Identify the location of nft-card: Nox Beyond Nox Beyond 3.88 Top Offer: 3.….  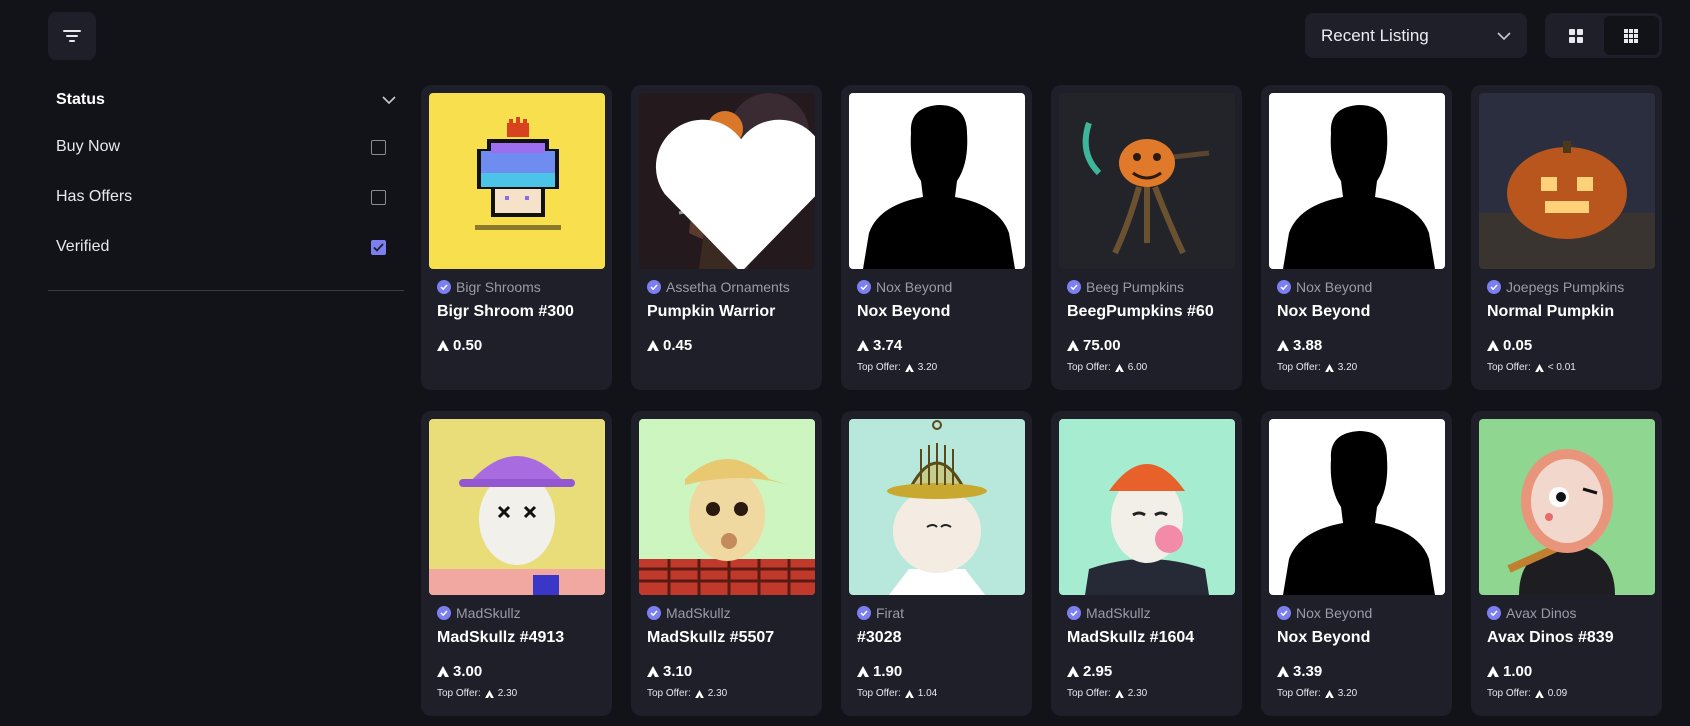
(1356, 237).